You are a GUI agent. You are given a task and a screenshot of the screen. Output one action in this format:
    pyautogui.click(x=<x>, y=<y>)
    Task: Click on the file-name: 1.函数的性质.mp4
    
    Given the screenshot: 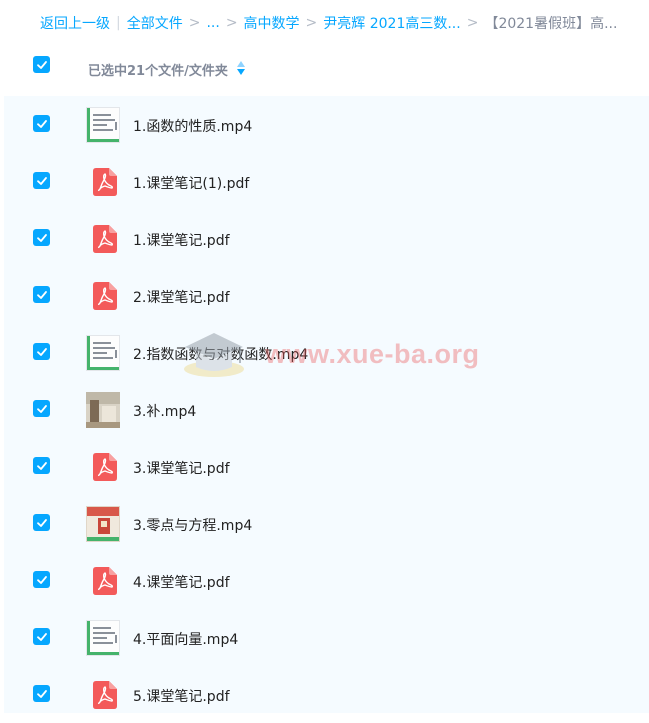 What is the action you would take?
    pyautogui.click(x=192, y=126)
    